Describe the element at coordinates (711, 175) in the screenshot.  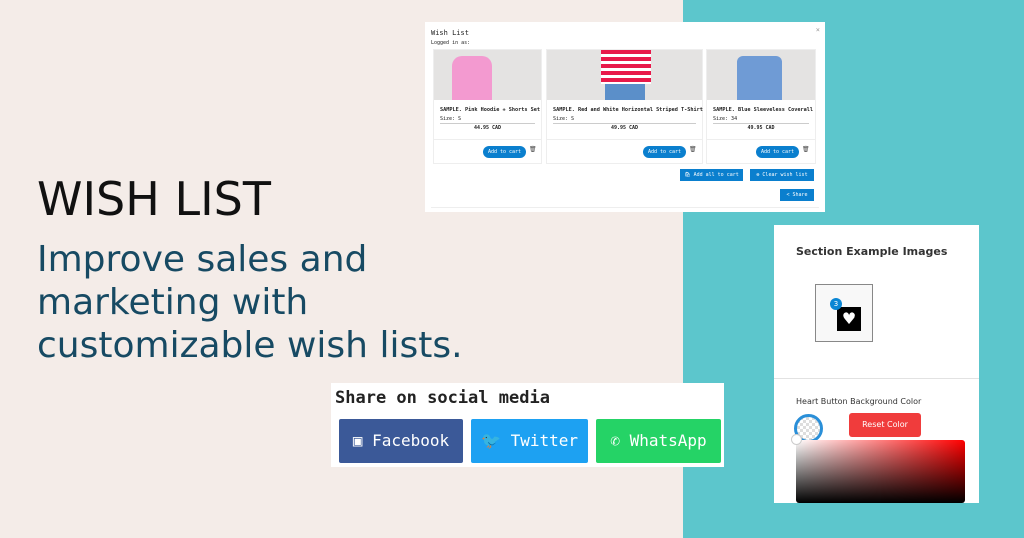
I see `add-all-to-cart-button: 🛍 Add all to cart` at that location.